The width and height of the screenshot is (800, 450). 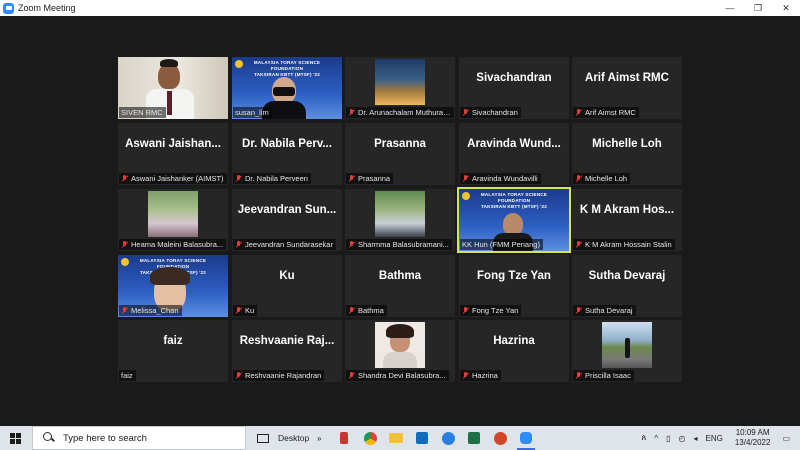 I want to click on participant-name-label: susan_lim, so click(x=252, y=112).